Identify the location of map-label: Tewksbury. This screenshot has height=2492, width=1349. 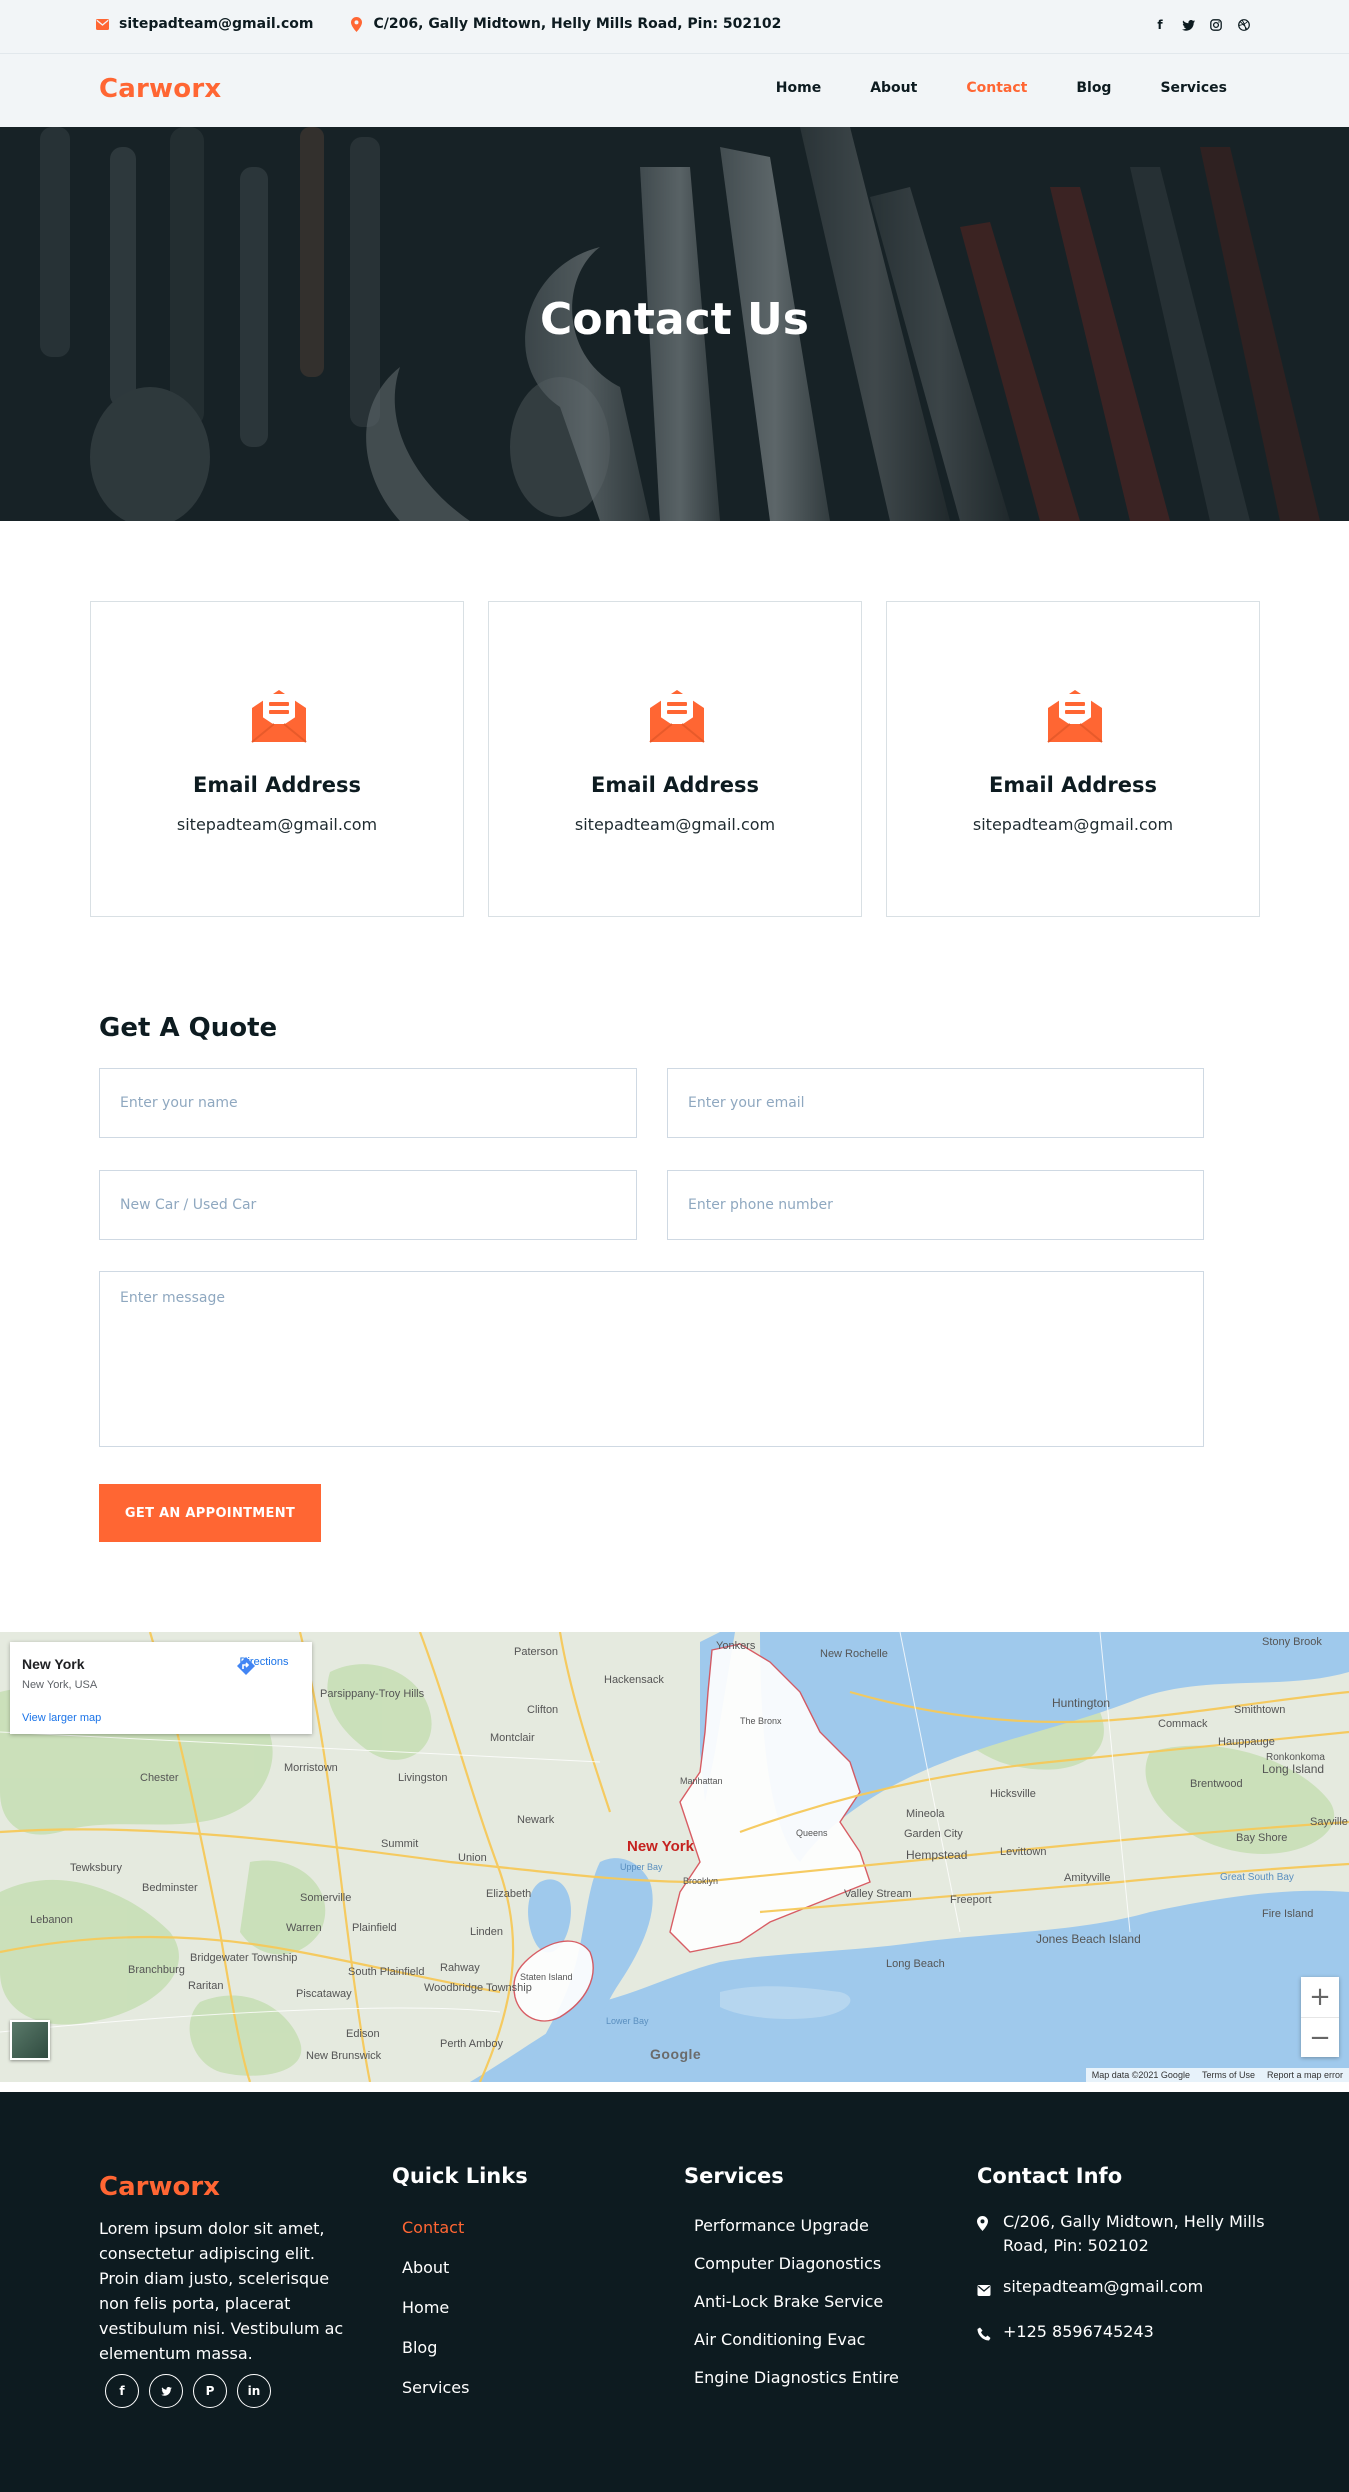
(96, 1868).